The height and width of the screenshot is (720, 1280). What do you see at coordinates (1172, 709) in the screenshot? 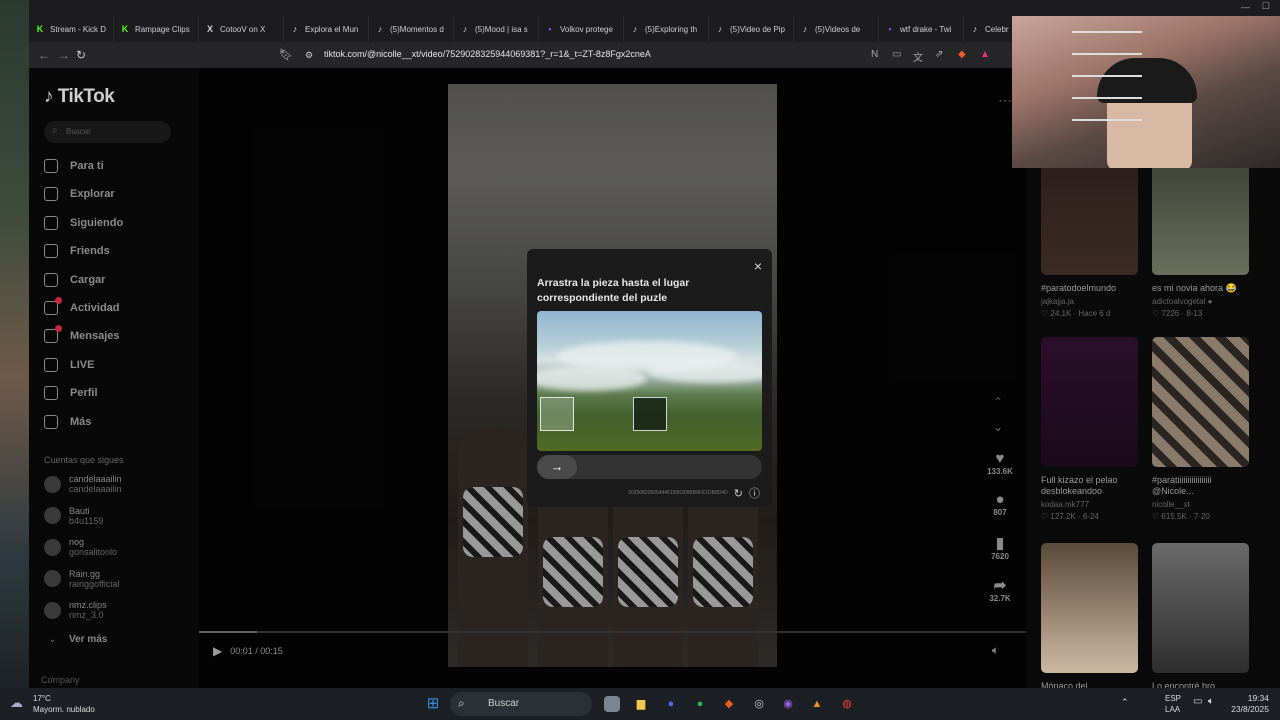
I see `language-layout: LAA` at bounding box center [1172, 709].